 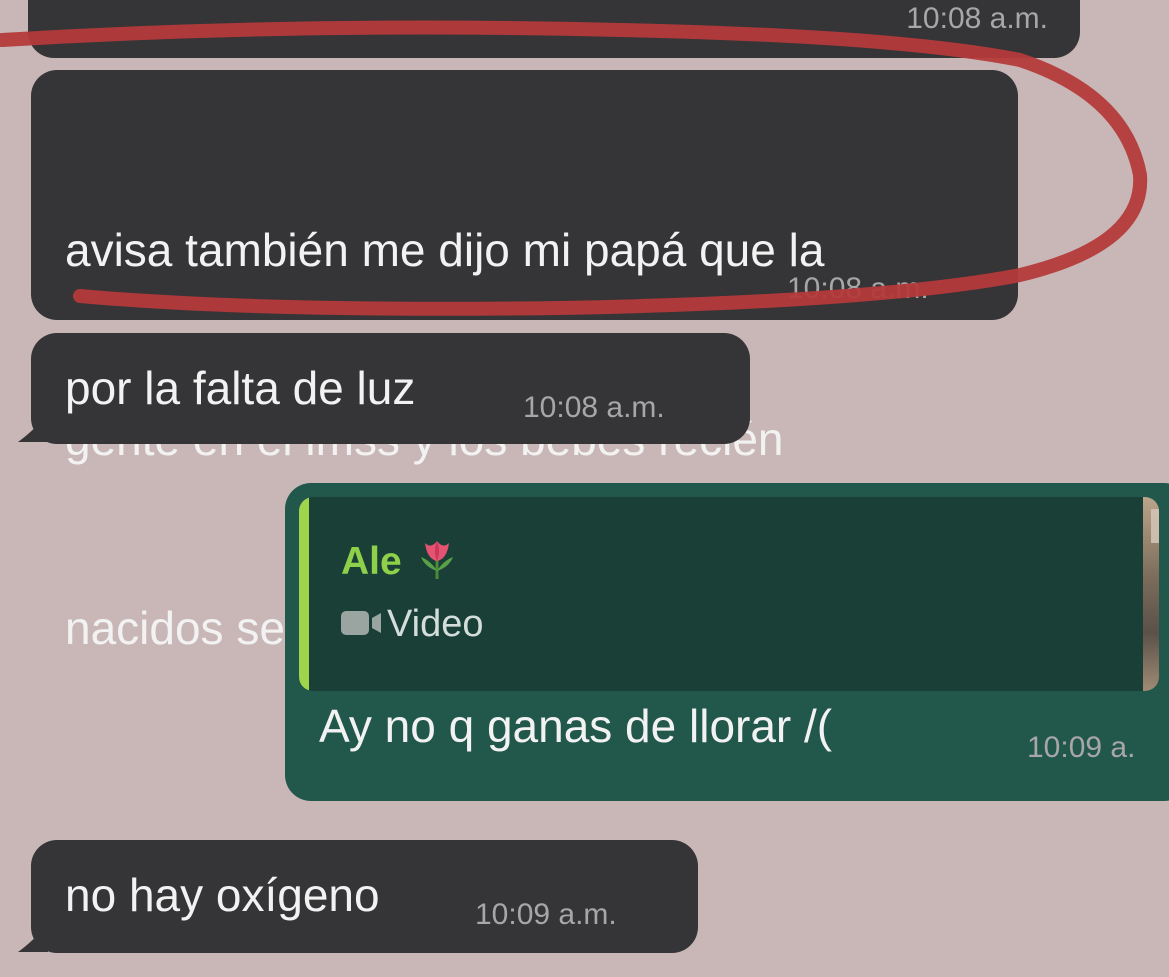 I want to click on message-time: 10:09 a.m., so click(x=546, y=914).